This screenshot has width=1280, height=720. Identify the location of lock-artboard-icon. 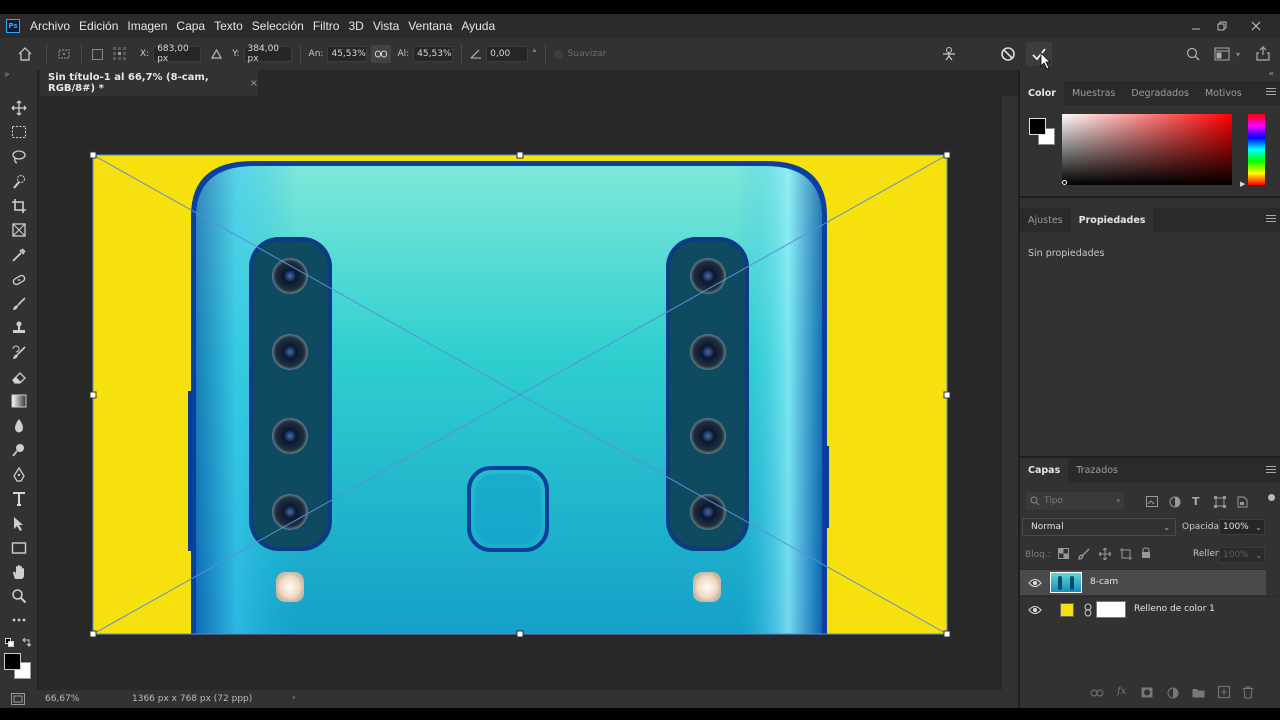
(1126, 555).